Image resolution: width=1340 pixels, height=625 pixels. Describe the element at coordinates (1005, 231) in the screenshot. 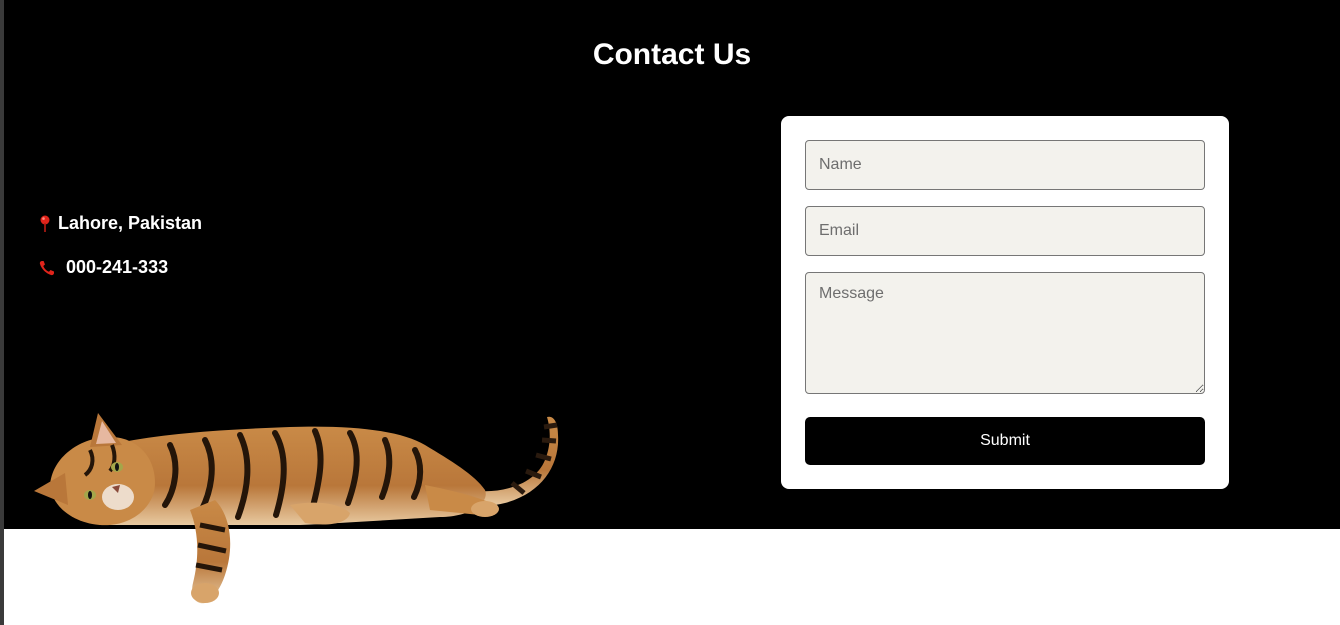

I see `email-input` at that location.